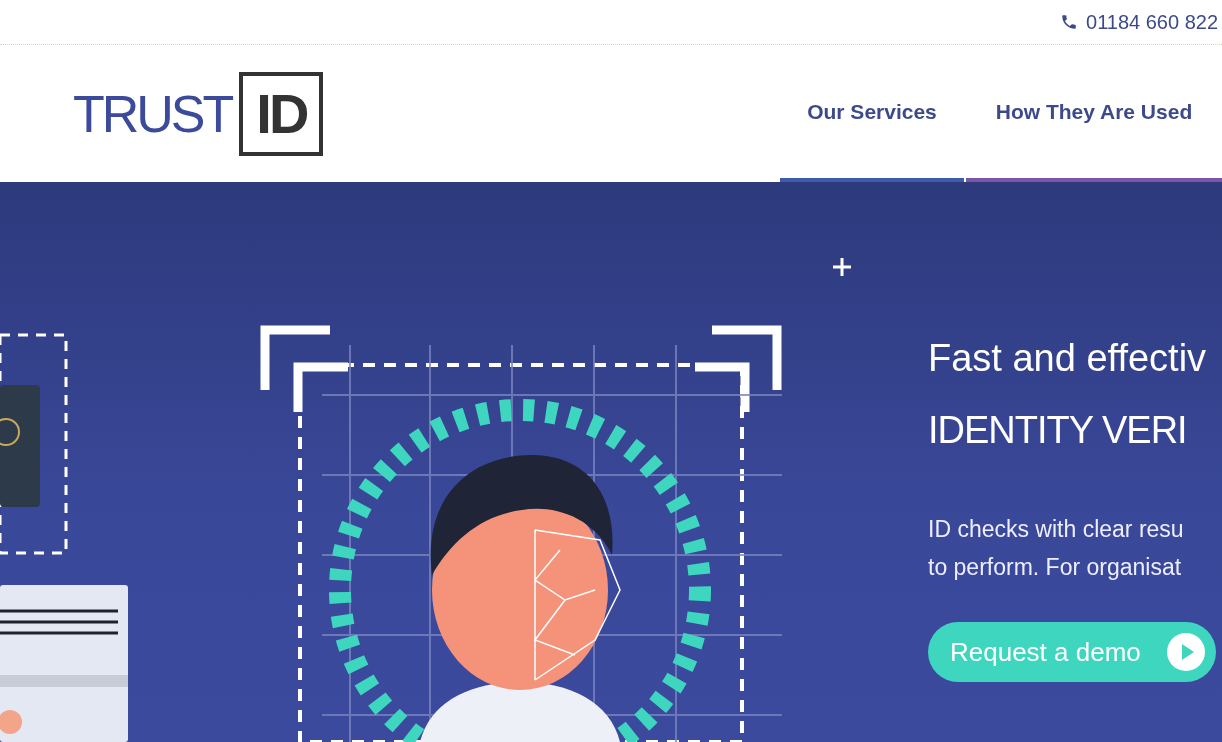 Image resolution: width=1222 pixels, height=742 pixels. I want to click on logo-boxed-text: ID, so click(281, 113).